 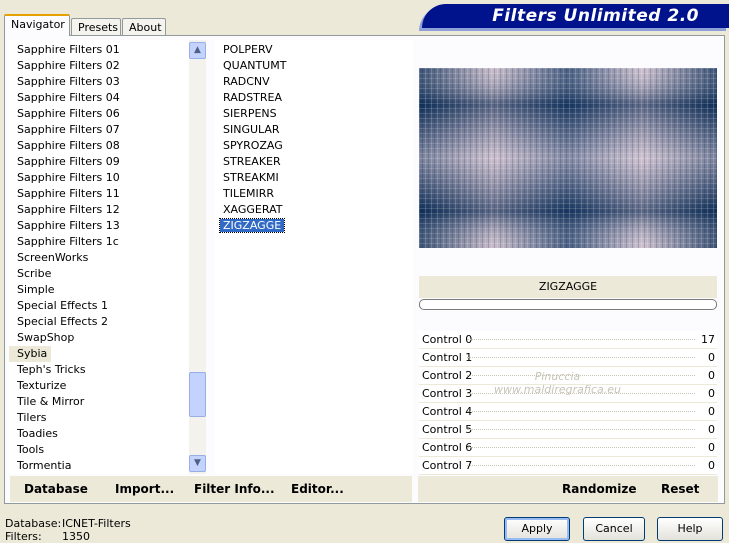 What do you see at coordinates (99, 114) in the screenshot?
I see `category-item: Sapphire Filters 06` at bounding box center [99, 114].